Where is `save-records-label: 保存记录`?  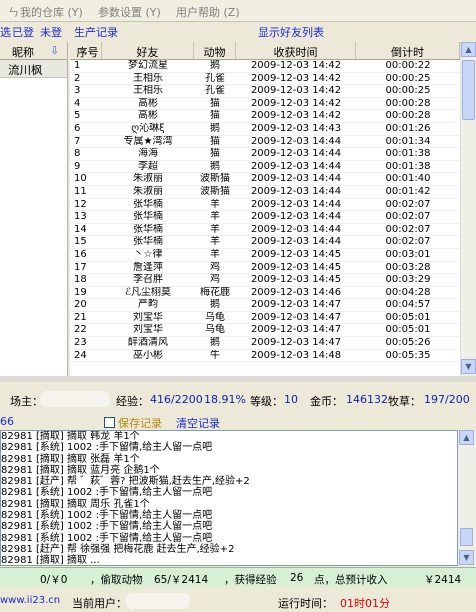
save-records-label: 保存记录 is located at coordinates (140, 423).